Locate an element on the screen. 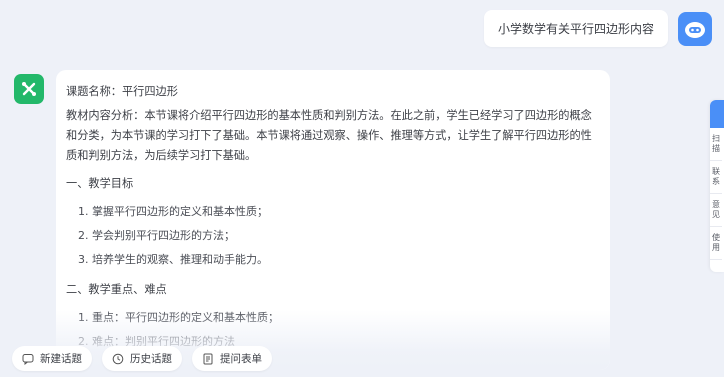 The image size is (724, 377). clock-icon is located at coordinates (118, 358).